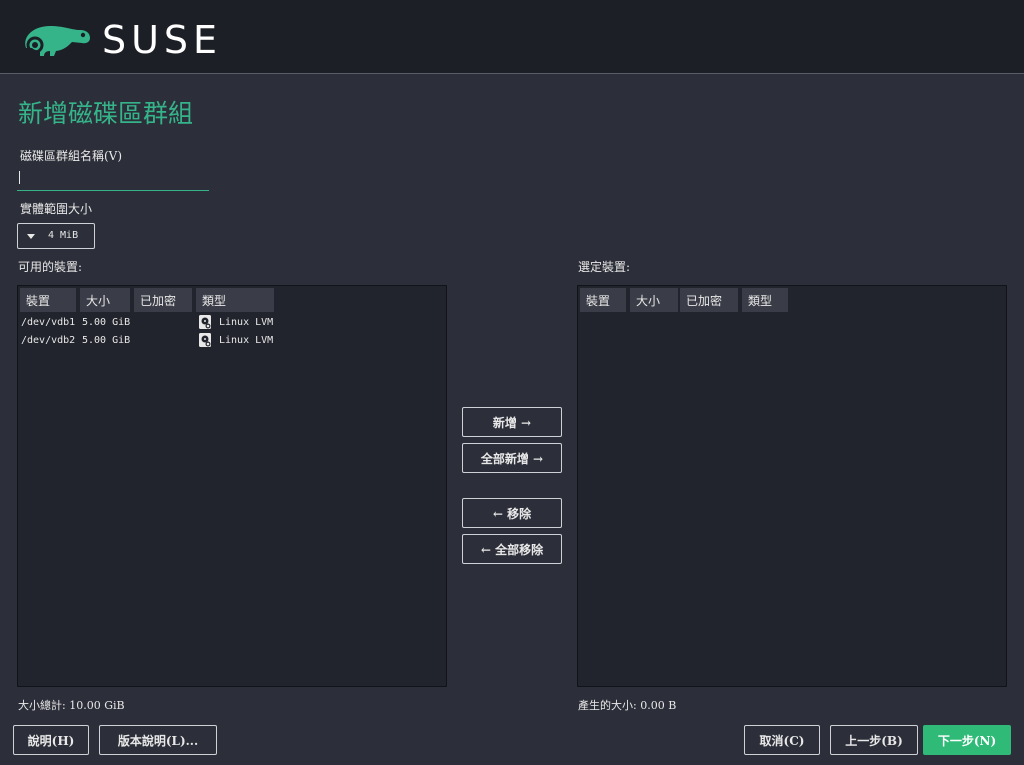  Describe the element at coordinates (874, 740) in the screenshot. I see `back-button: 上一步(B)` at that location.